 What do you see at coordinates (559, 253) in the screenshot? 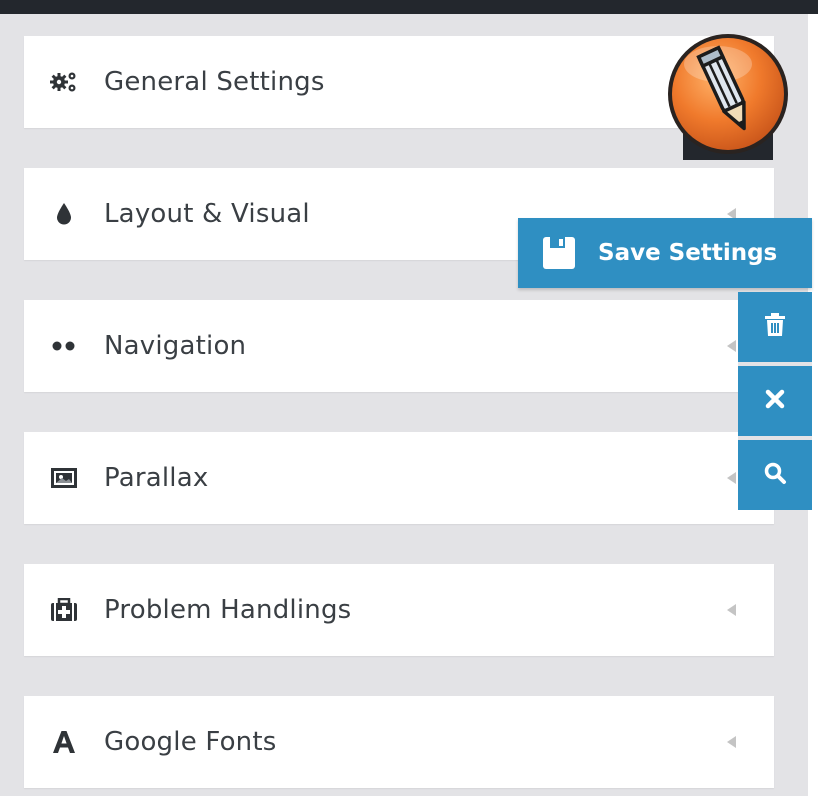
I see `floppy-disk-icon` at bounding box center [559, 253].